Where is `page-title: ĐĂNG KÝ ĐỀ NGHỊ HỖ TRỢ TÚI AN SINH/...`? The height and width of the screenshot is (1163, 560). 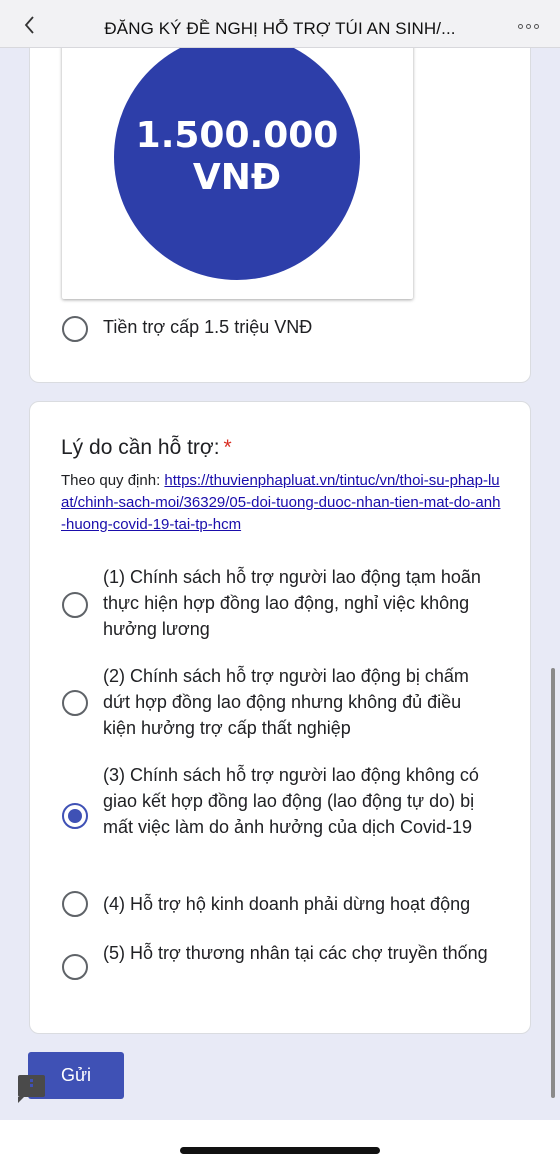
page-title: ĐĂNG KÝ ĐỀ NGHỊ HỖ TRỢ TÚI AN SINH/... is located at coordinates (280, 28).